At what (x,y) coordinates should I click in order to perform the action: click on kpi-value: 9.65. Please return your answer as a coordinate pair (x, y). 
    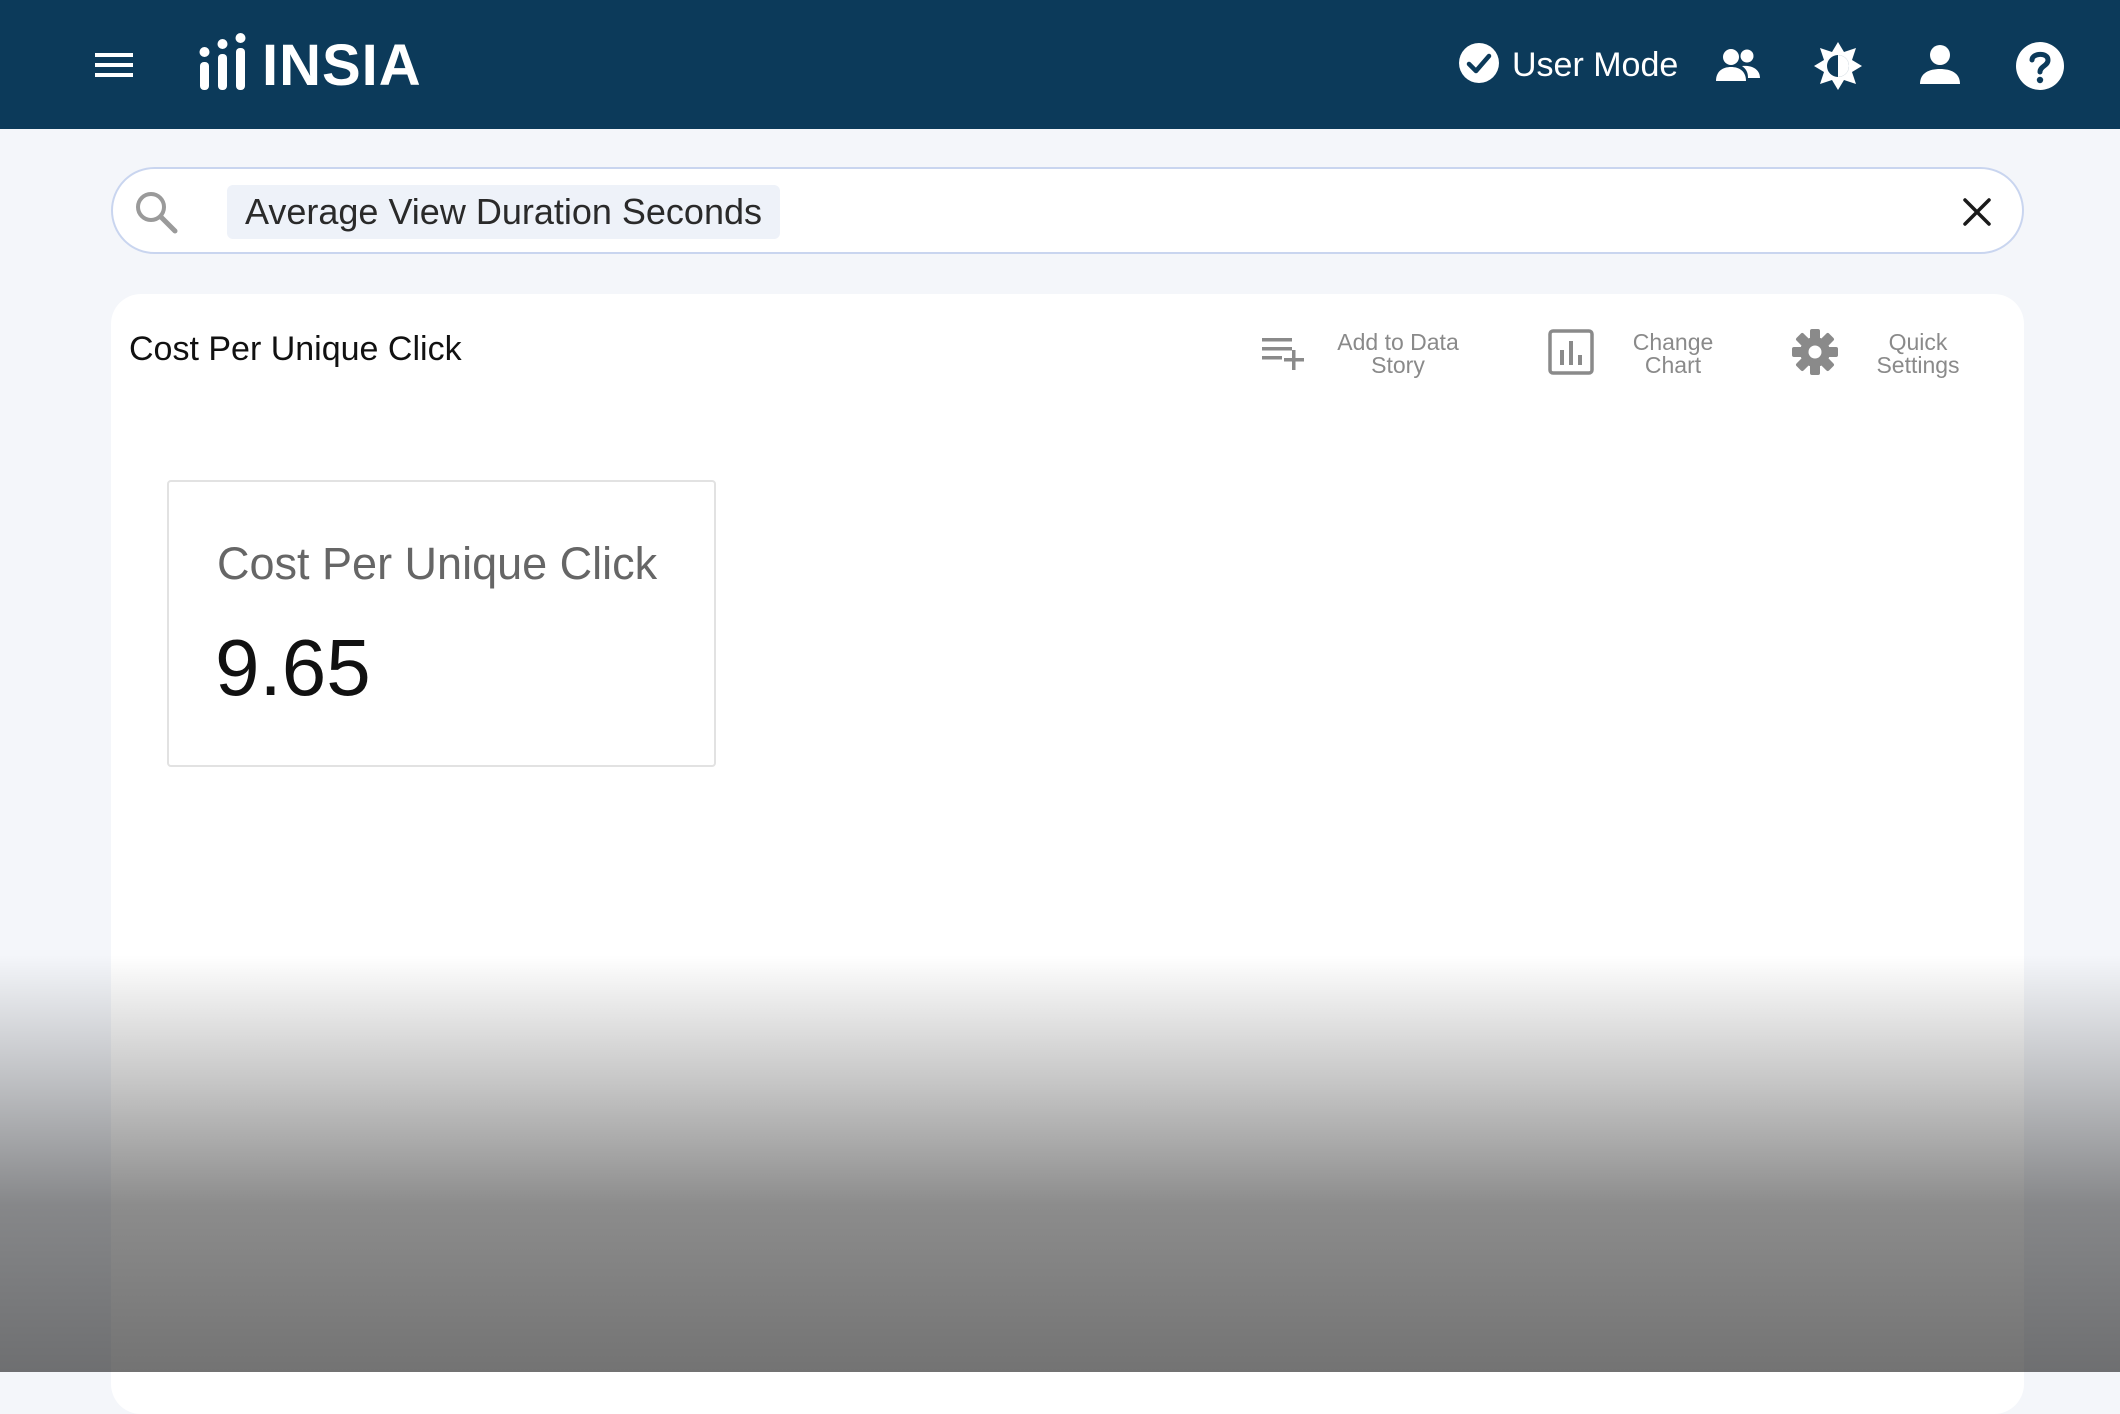
    Looking at the image, I should click on (293, 667).